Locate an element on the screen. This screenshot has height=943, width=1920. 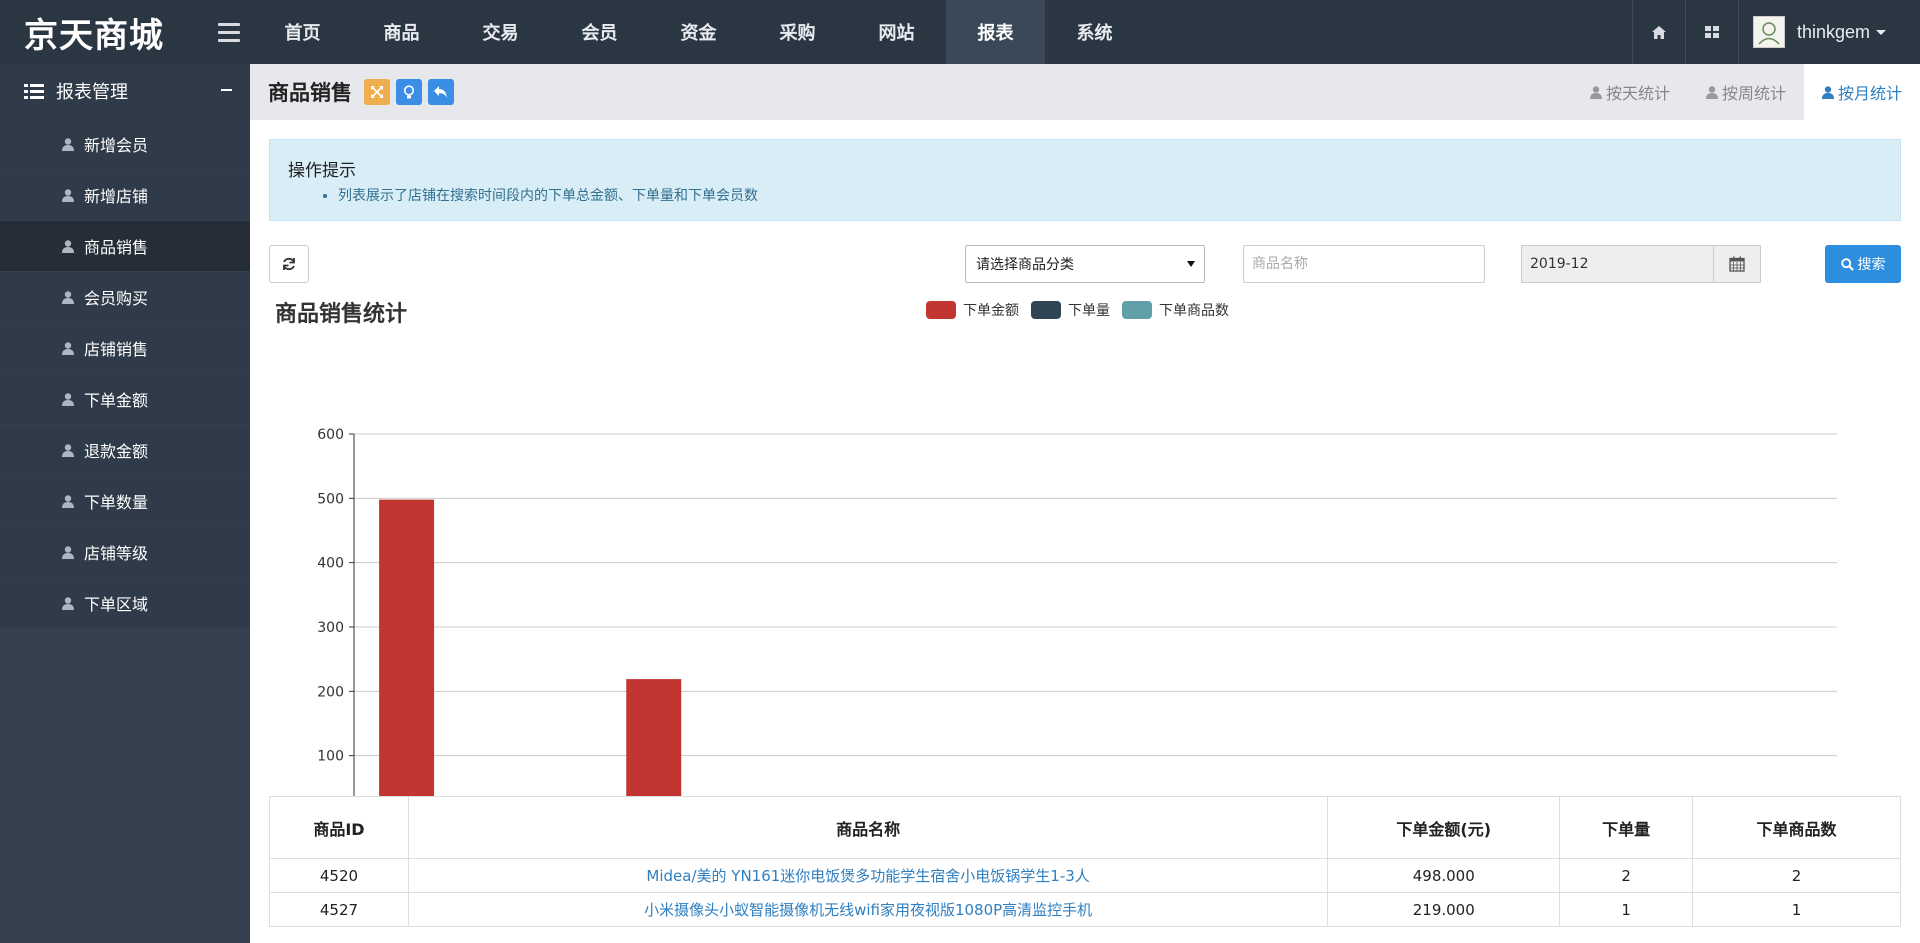
cell-name: 小米摄像头小蚁智能摄像机无线wifi家用夜视版1080P高清监控手机 is located at coordinates (868, 909).